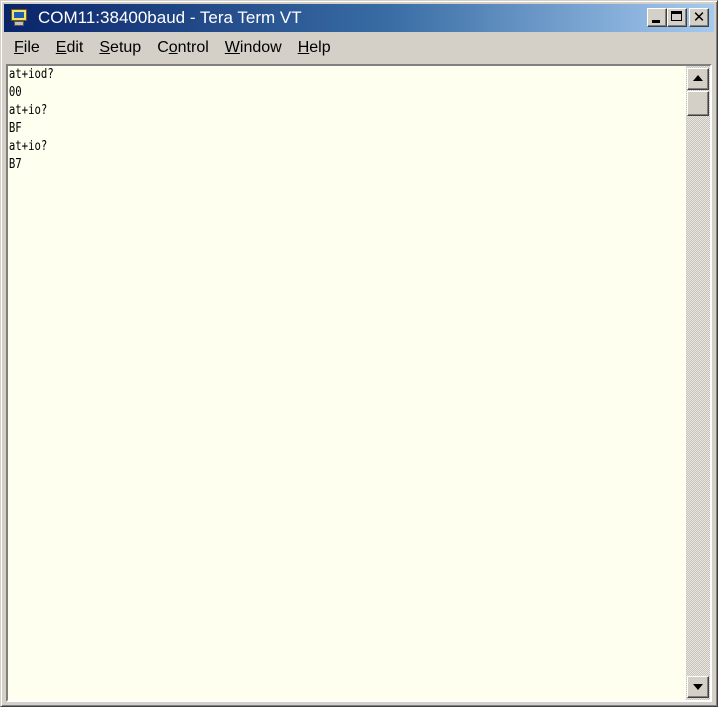 This screenshot has height=707, width=718. Describe the element at coordinates (698, 383) in the screenshot. I see `vertical-scrollbar` at that location.